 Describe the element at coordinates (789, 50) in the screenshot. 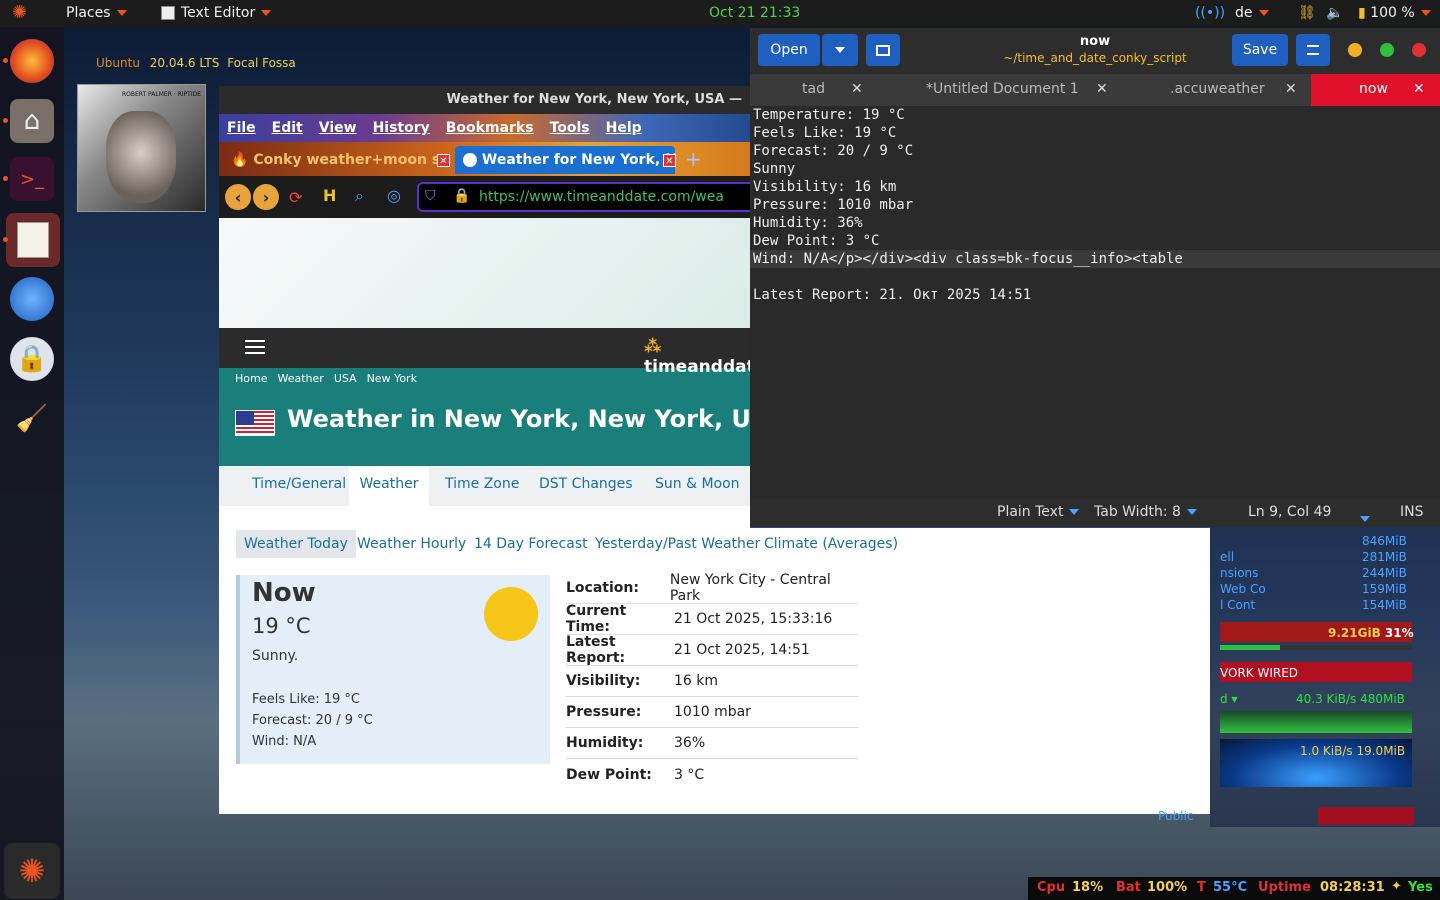

I see `open-button: Open` at that location.